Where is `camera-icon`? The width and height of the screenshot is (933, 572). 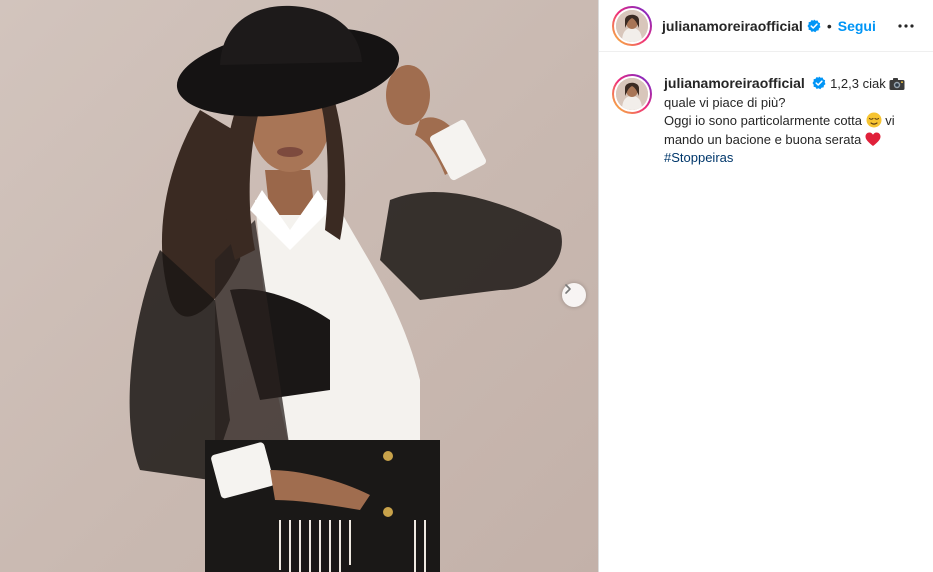 camera-icon is located at coordinates (897, 84).